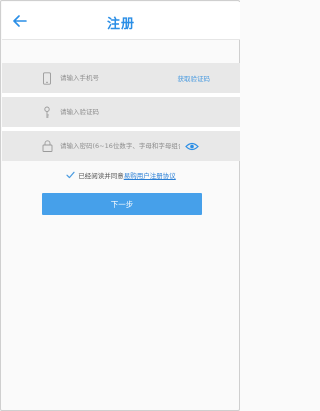 This screenshot has width=320, height=411. I want to click on agreement-text: 已经阅读并同意, so click(101, 176).